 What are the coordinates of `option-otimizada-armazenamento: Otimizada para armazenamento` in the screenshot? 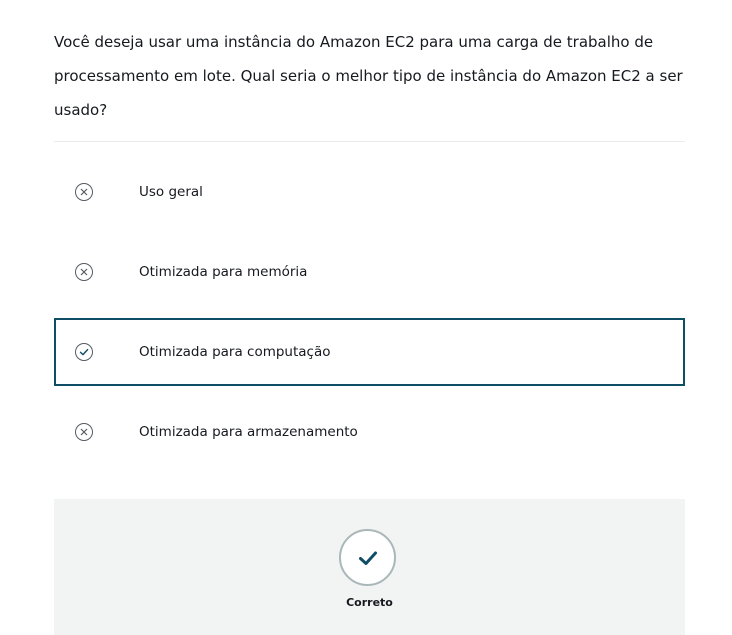 It's located at (369, 432).